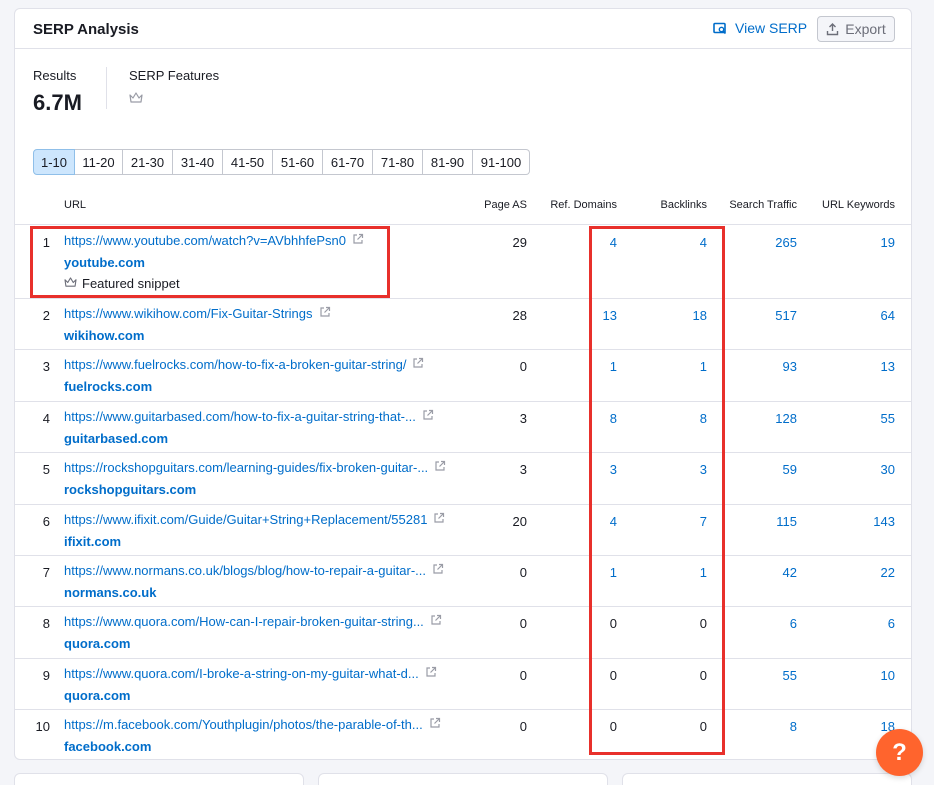 The image size is (934, 785). Describe the element at coordinates (765, 623) in the screenshot. I see `search-traffic-value: 6` at that location.